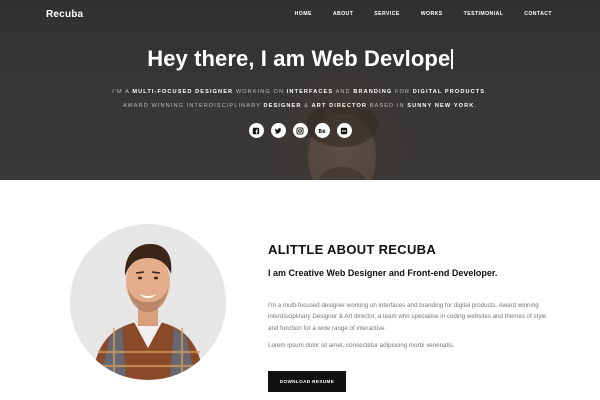 This screenshot has height=400, width=600. What do you see at coordinates (64, 14) in the screenshot?
I see `brand-logo: Recuba` at bounding box center [64, 14].